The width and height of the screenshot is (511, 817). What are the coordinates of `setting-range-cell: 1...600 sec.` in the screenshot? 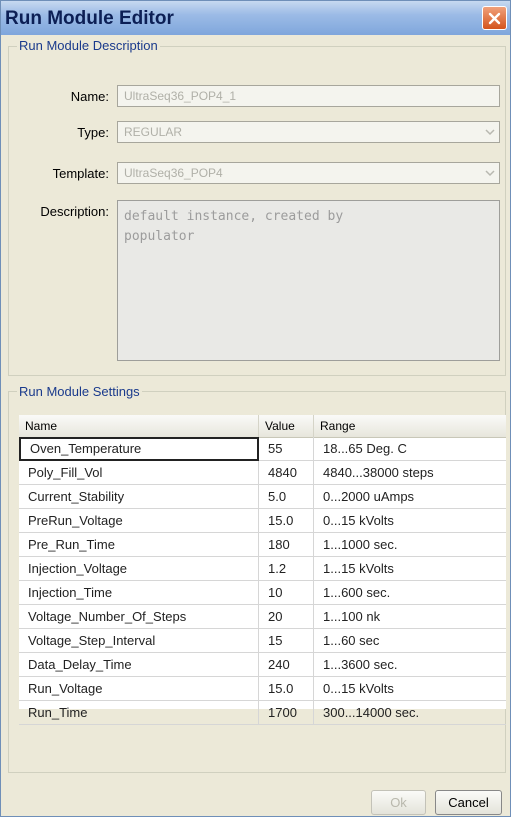 It's located at (357, 592).